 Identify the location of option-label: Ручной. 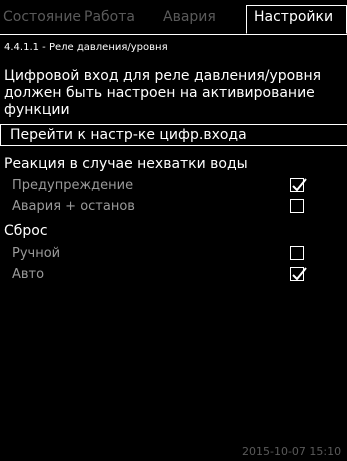
(36, 253).